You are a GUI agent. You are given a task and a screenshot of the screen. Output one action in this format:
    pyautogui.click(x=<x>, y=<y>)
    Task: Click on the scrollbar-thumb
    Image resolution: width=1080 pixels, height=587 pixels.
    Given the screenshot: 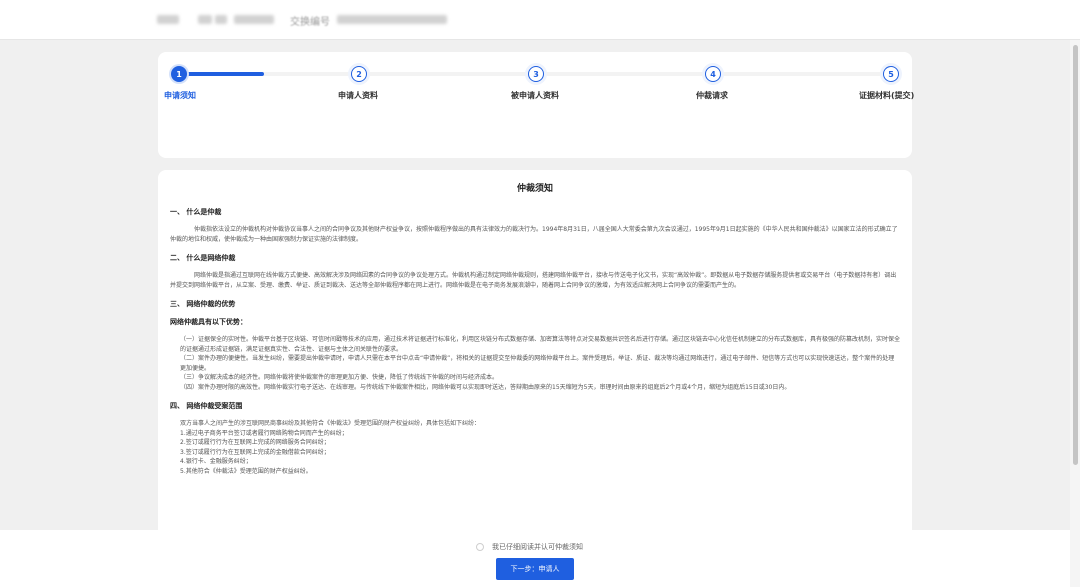 What is the action you would take?
    pyautogui.click(x=1075, y=255)
    